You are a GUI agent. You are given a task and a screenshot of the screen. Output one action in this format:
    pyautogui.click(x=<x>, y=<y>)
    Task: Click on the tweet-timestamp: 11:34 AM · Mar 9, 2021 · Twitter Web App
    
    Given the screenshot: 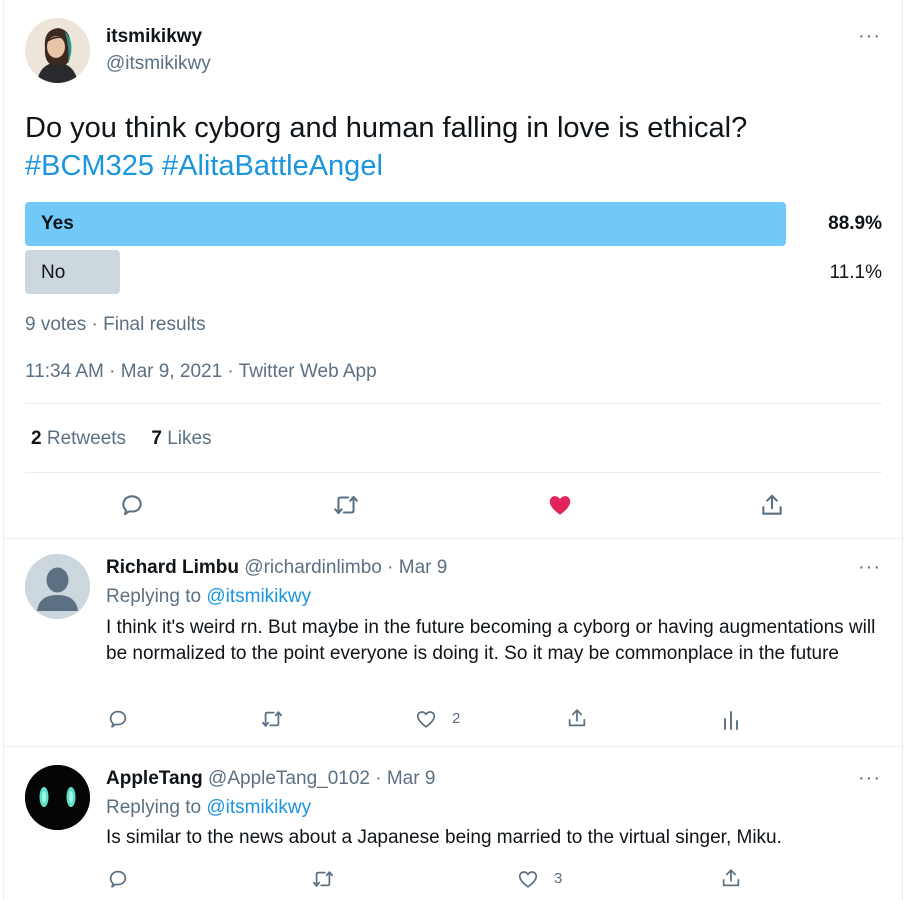 What is the action you would take?
    pyautogui.click(x=201, y=372)
    